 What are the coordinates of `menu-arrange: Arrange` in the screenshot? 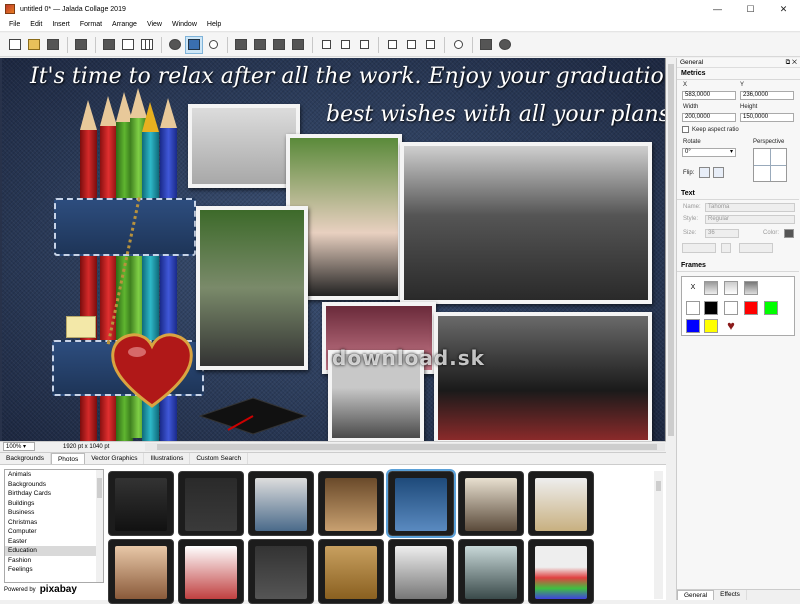 It's located at (124, 24).